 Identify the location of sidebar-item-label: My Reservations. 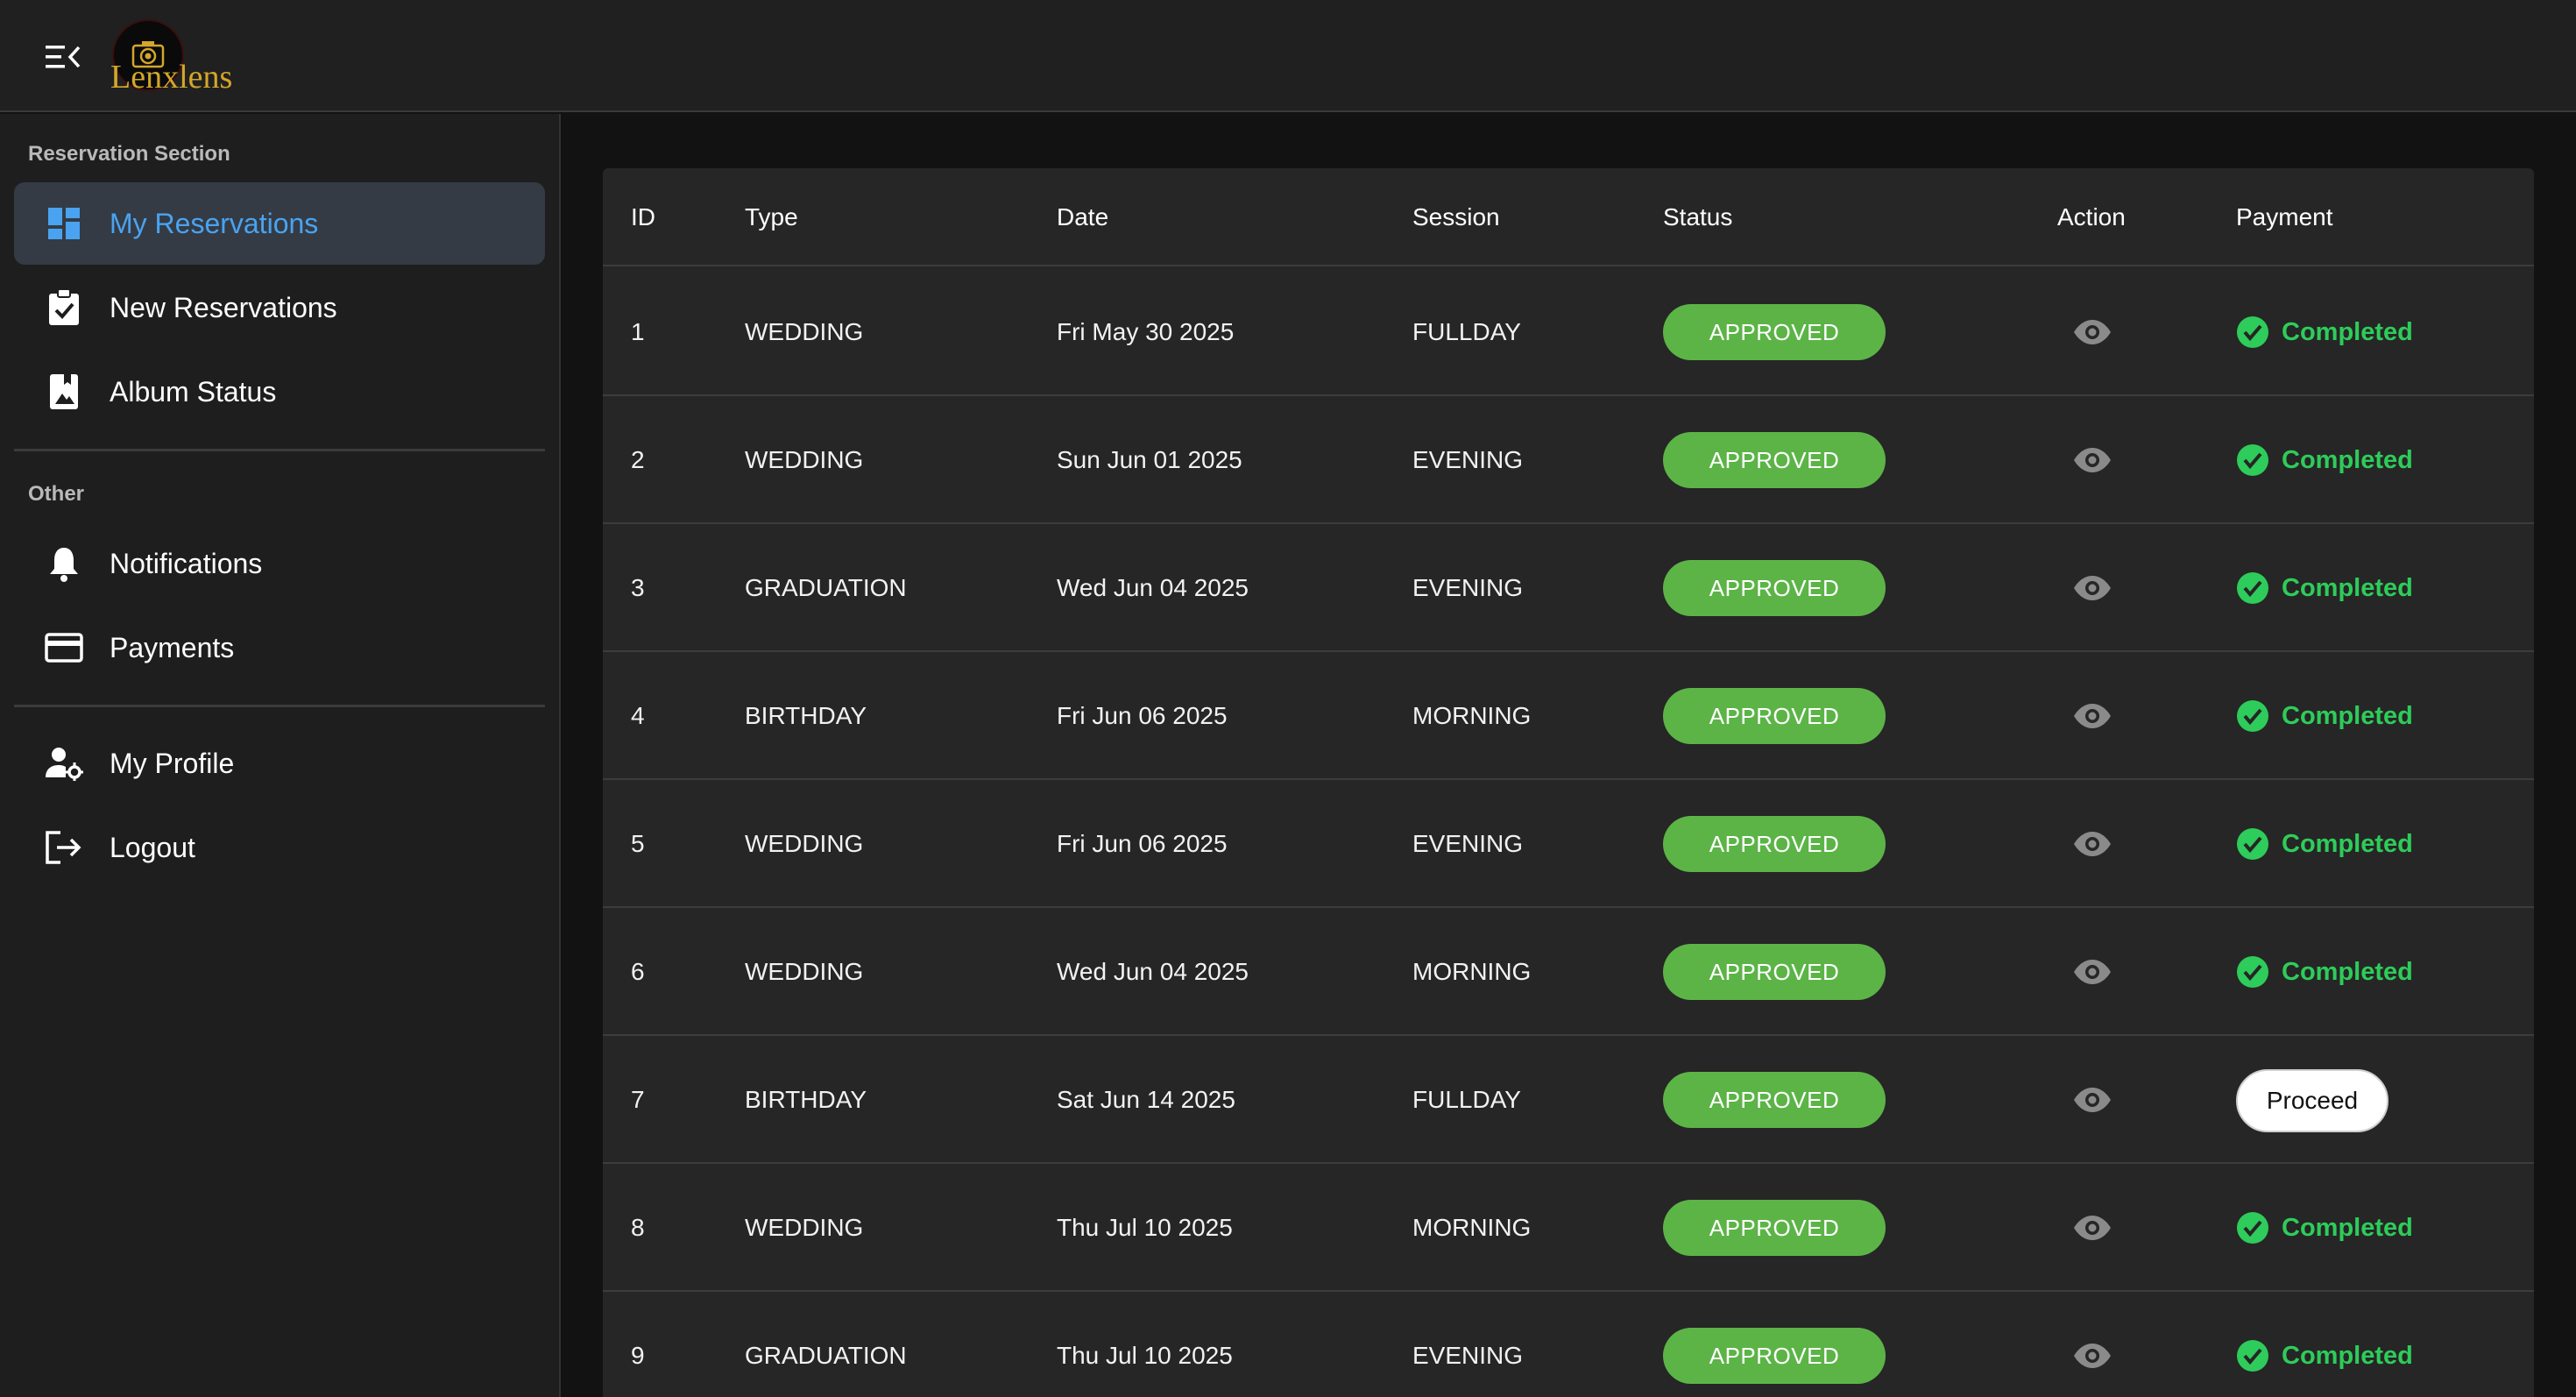
(214, 223).